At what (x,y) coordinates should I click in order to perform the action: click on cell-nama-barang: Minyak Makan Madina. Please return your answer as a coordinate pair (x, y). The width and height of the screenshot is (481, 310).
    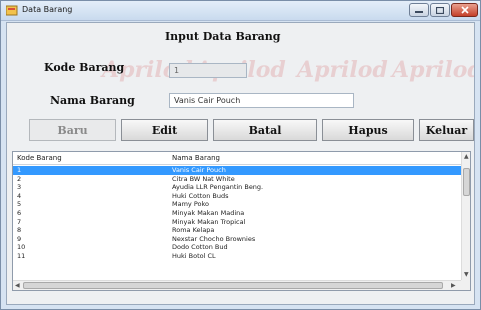
    Looking at the image, I should click on (208, 212).